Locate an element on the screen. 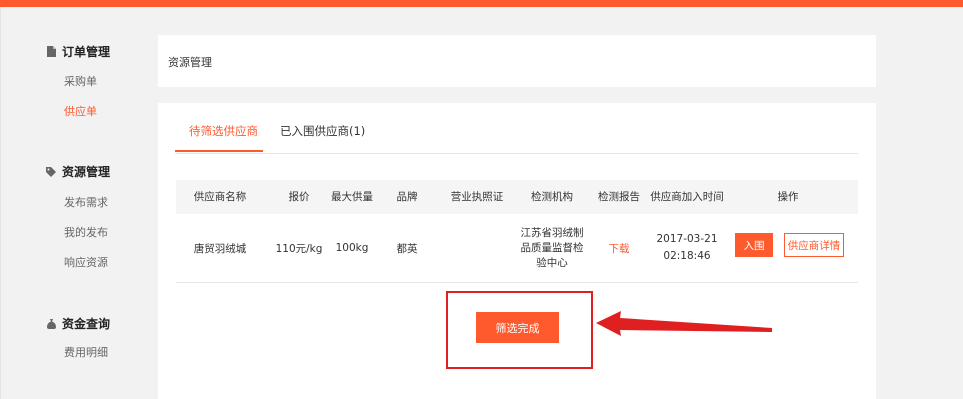  sidebar-item-publish-demand: 发布需求 is located at coordinates (86, 202).